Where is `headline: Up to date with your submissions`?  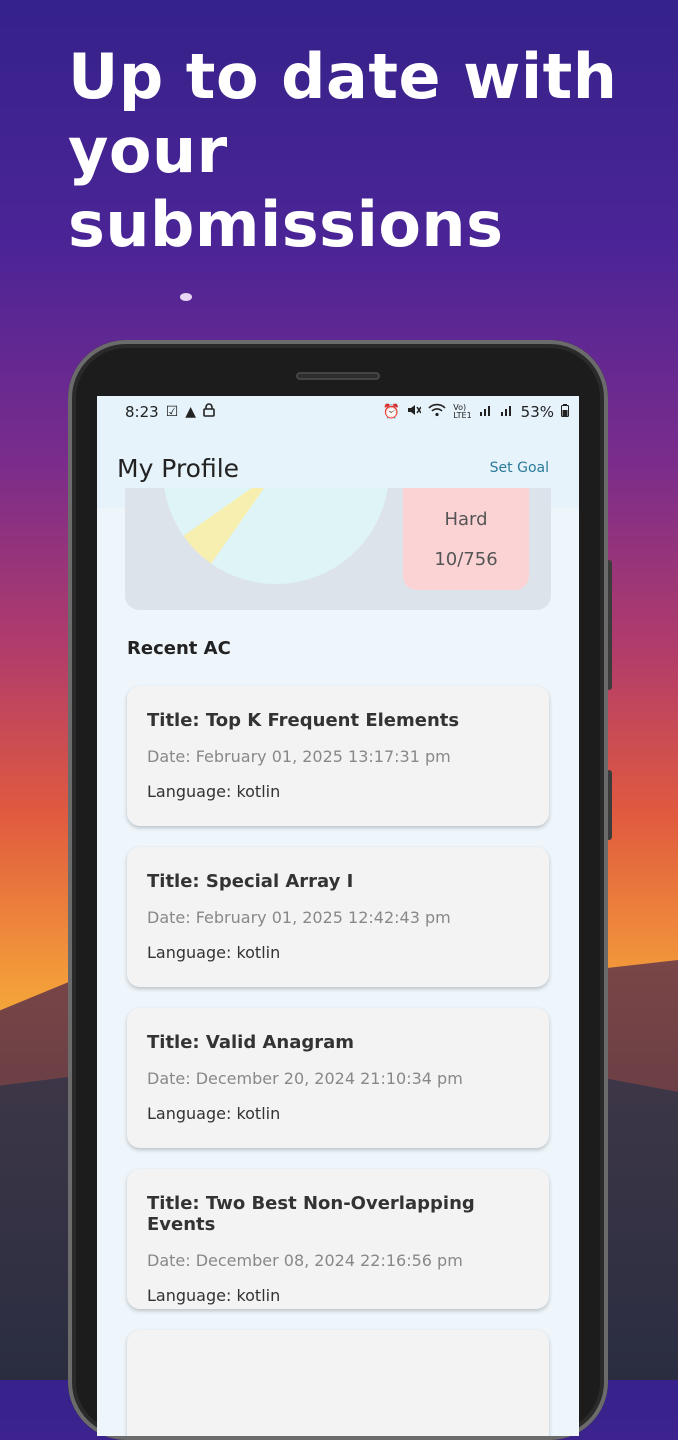 headline: Up to date with your submissions is located at coordinates (368, 151).